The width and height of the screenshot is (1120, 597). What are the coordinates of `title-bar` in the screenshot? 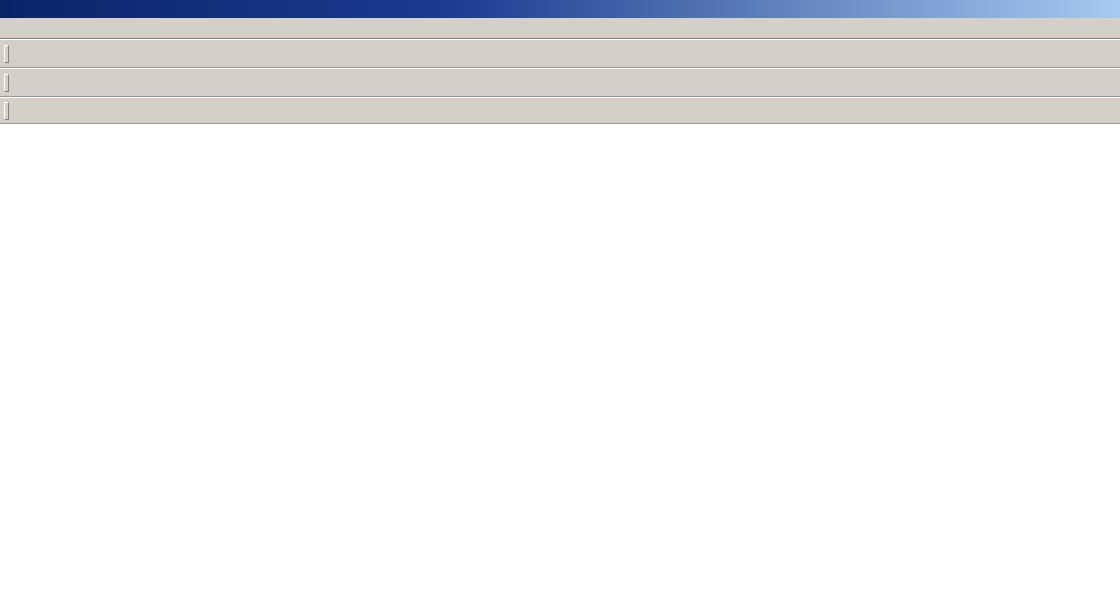 It's located at (560, 9).